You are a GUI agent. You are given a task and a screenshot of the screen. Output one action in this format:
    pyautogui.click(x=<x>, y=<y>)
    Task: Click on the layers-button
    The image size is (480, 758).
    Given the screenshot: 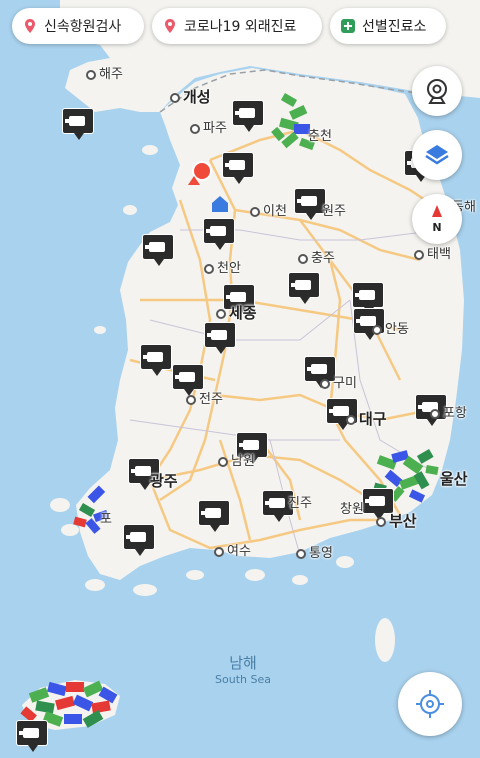 What is the action you would take?
    pyautogui.click(x=437, y=155)
    